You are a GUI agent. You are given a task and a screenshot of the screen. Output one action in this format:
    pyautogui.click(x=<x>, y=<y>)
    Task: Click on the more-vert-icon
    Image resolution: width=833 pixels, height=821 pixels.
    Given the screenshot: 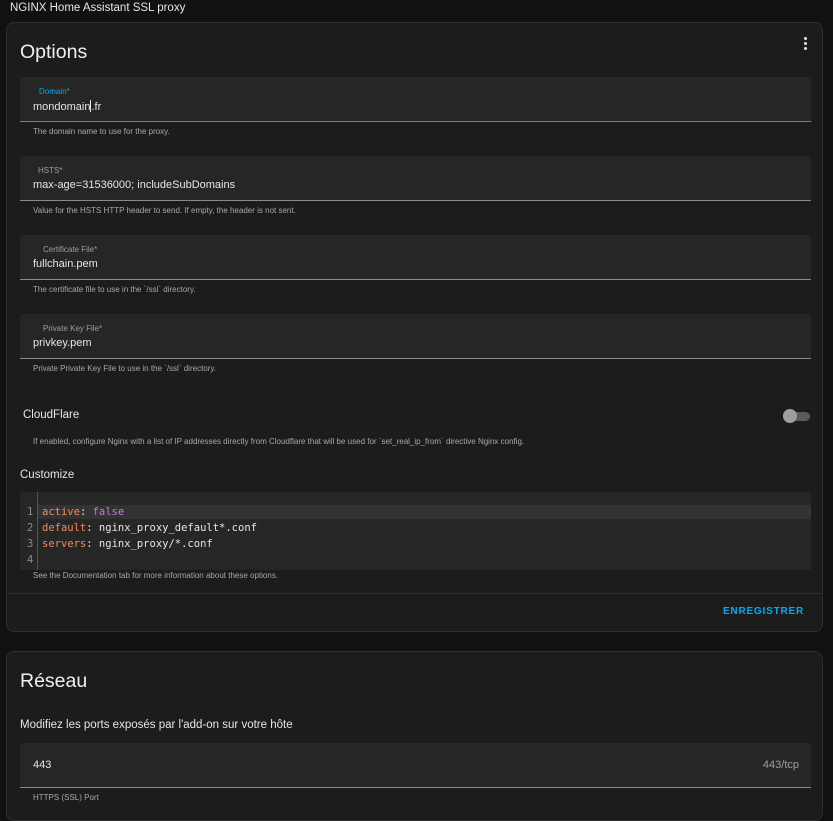 What is the action you would take?
    pyautogui.click(x=805, y=44)
    